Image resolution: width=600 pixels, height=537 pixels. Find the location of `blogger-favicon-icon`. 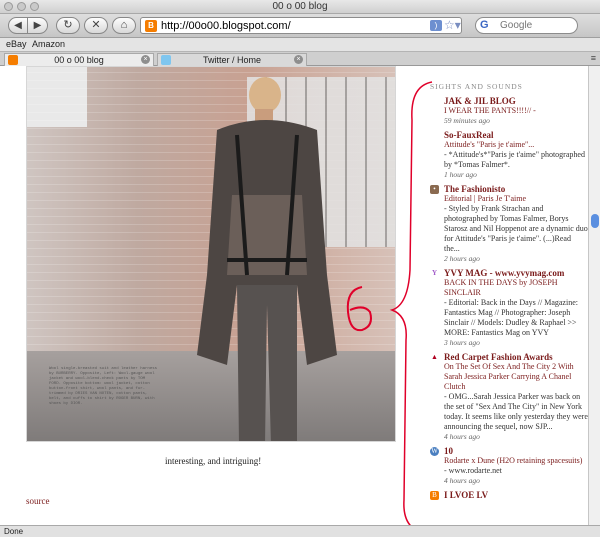

blogger-favicon-icon is located at coordinates (13, 60).